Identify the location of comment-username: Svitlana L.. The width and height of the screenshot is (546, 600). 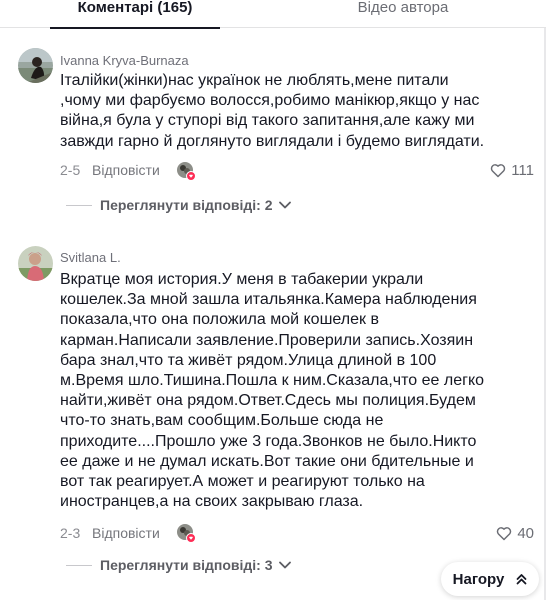
(90, 257).